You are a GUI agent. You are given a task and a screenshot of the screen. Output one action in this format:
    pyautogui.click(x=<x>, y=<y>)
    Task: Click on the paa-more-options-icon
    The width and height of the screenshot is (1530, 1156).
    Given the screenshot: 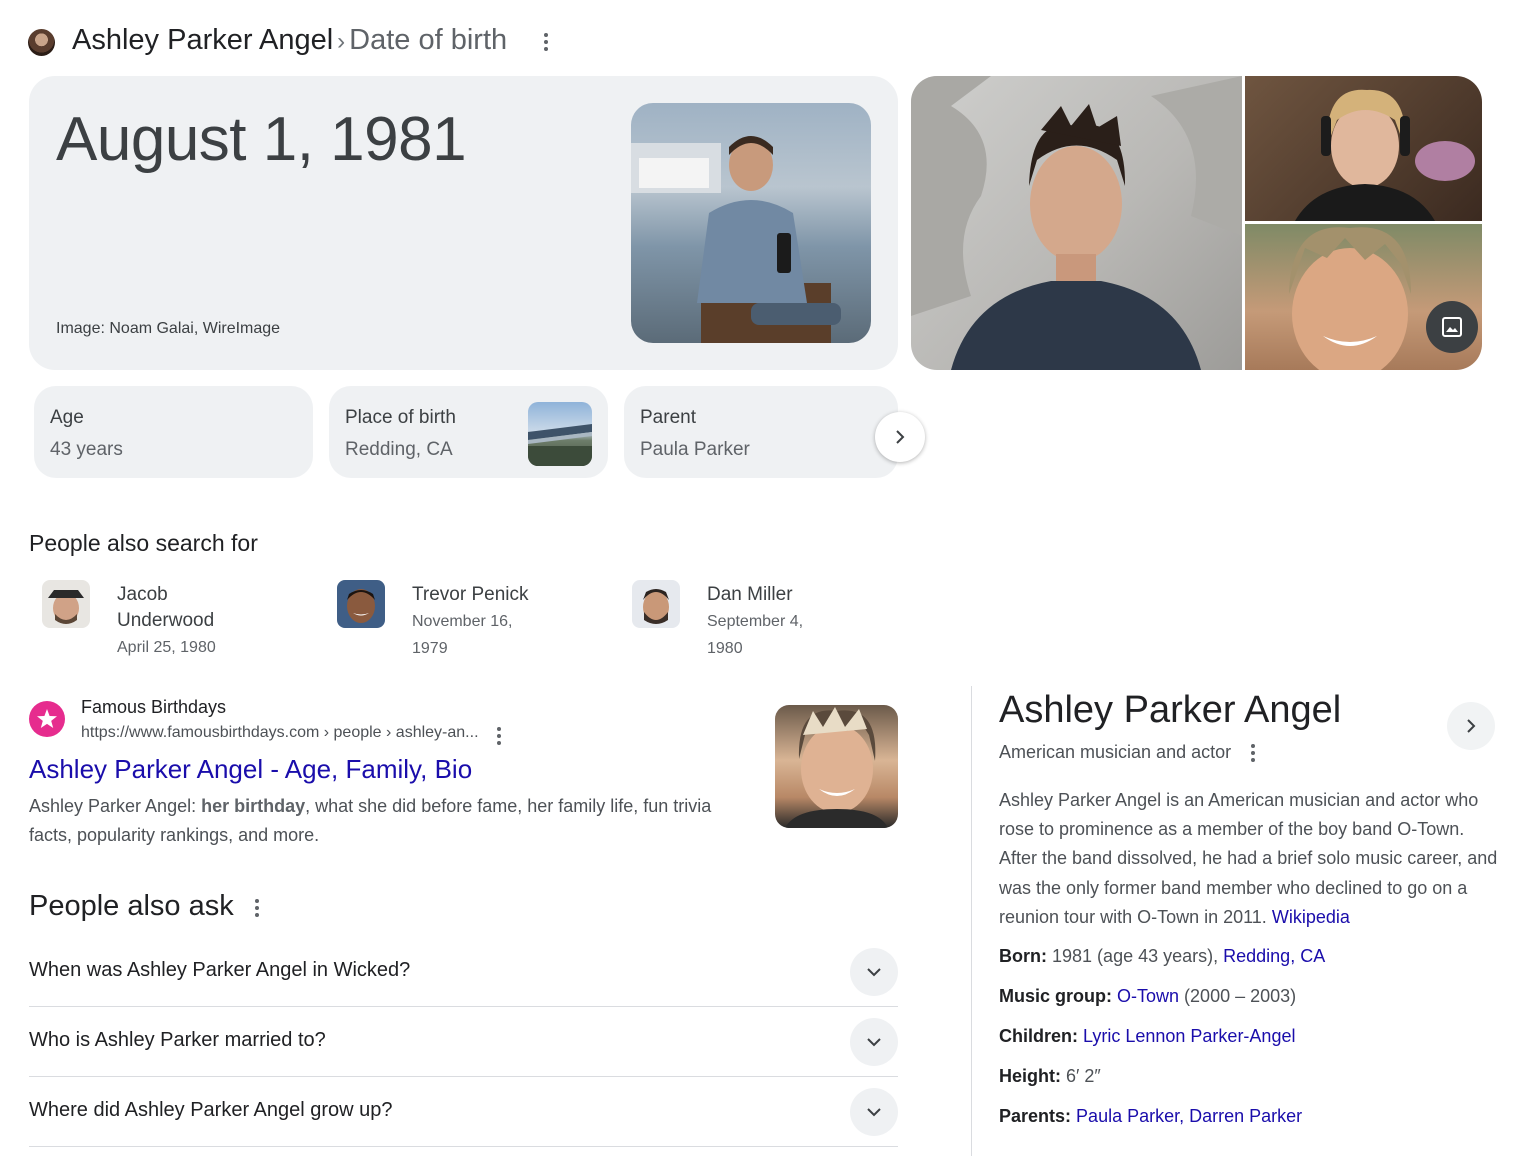 What is the action you would take?
    pyautogui.click(x=257, y=908)
    